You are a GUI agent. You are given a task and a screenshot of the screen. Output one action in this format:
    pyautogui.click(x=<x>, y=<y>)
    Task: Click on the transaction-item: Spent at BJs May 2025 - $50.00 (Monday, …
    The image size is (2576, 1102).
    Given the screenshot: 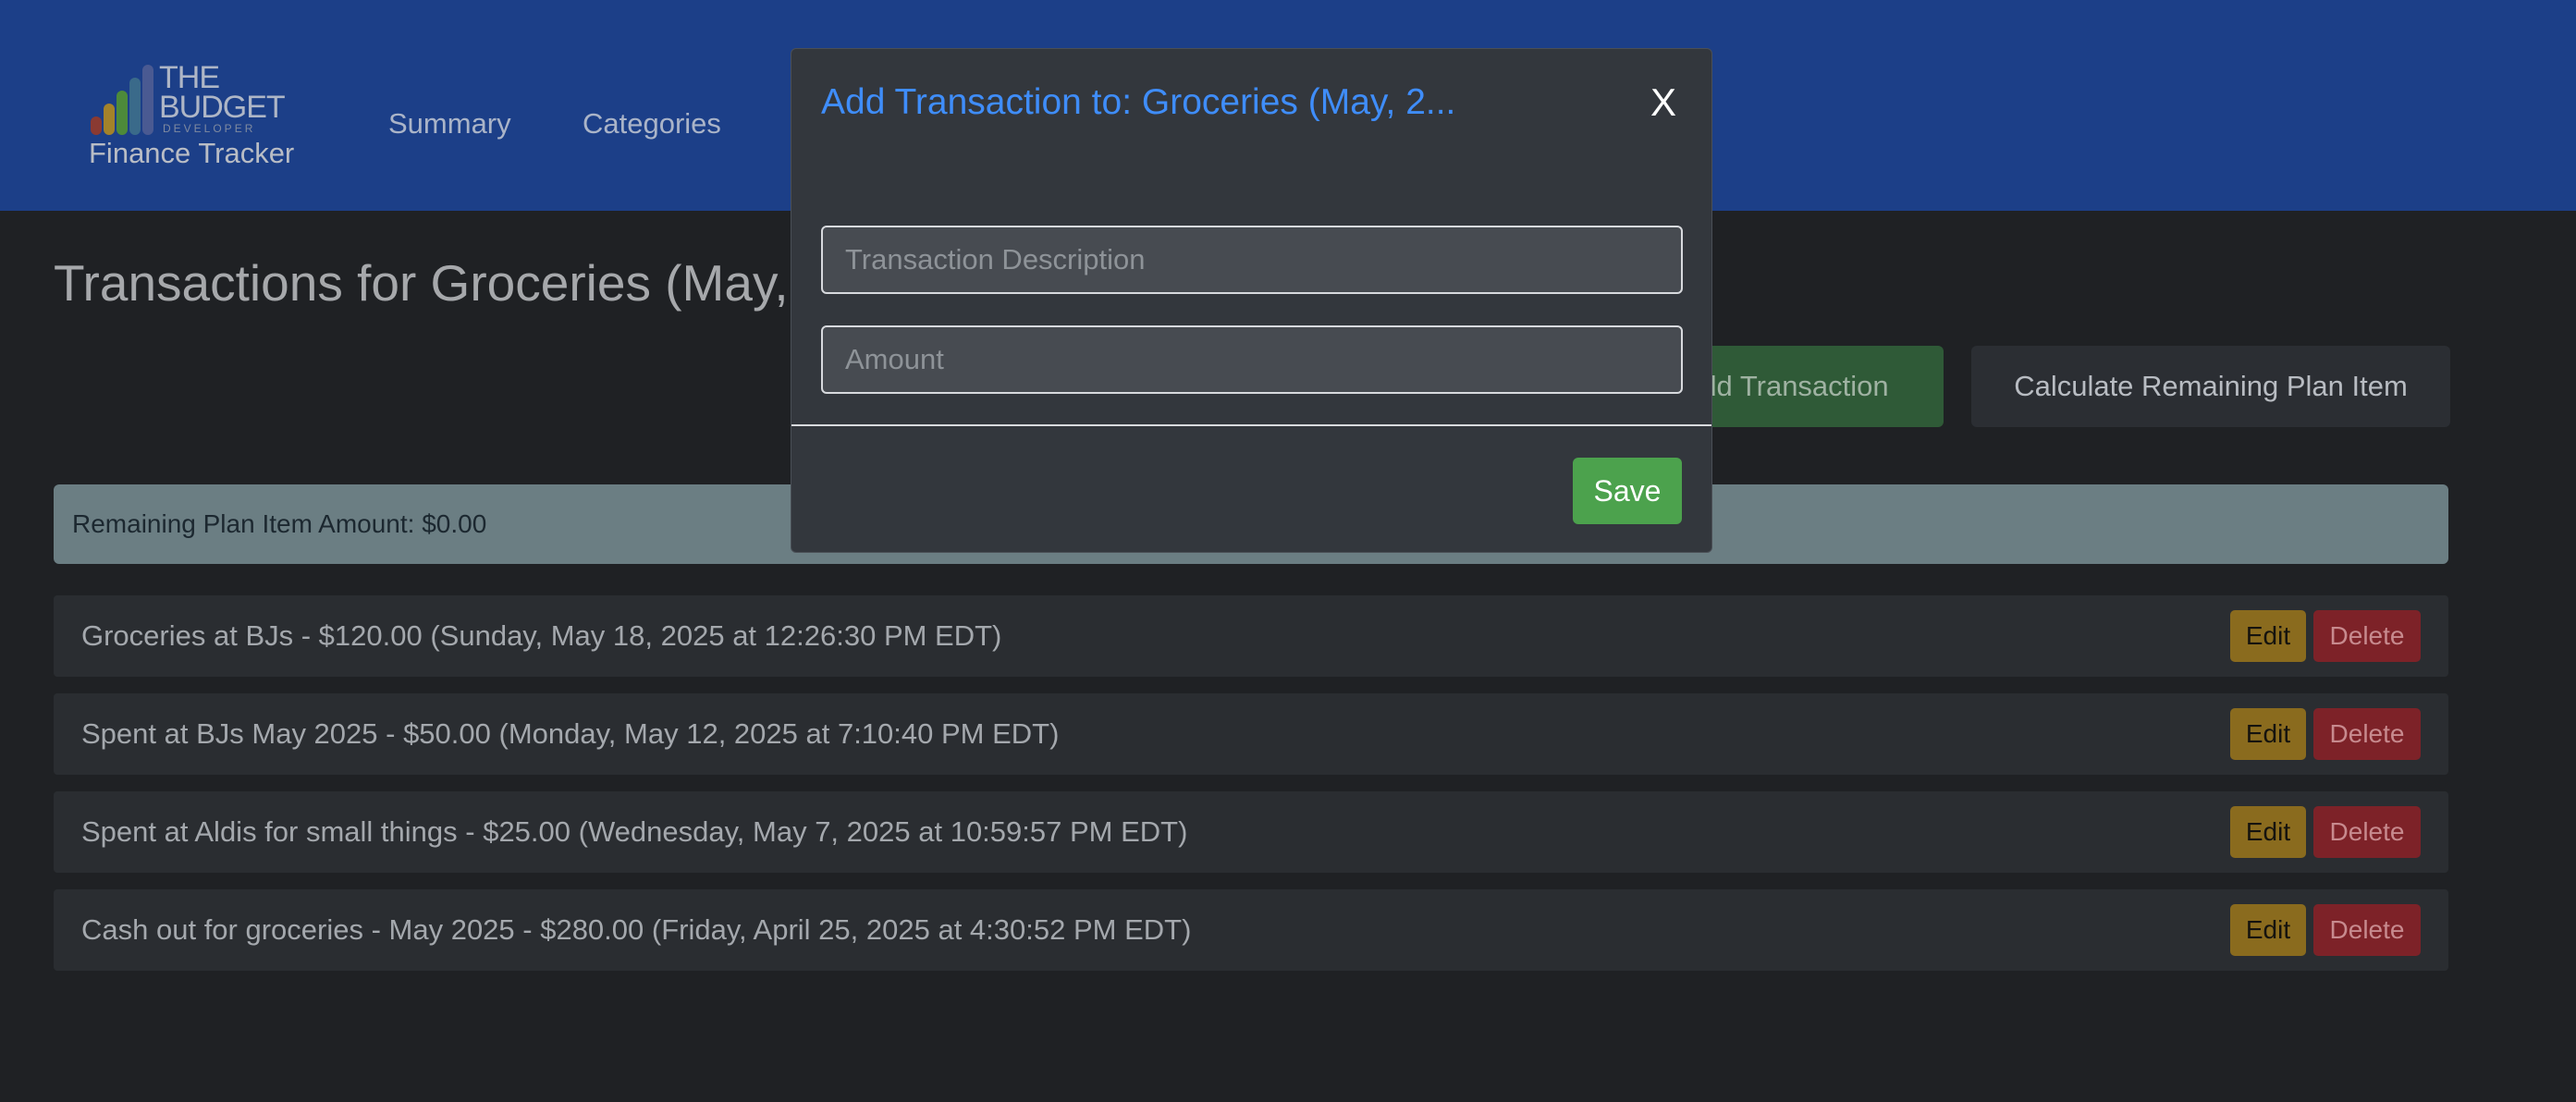 What is the action you would take?
    pyautogui.click(x=1251, y=734)
    